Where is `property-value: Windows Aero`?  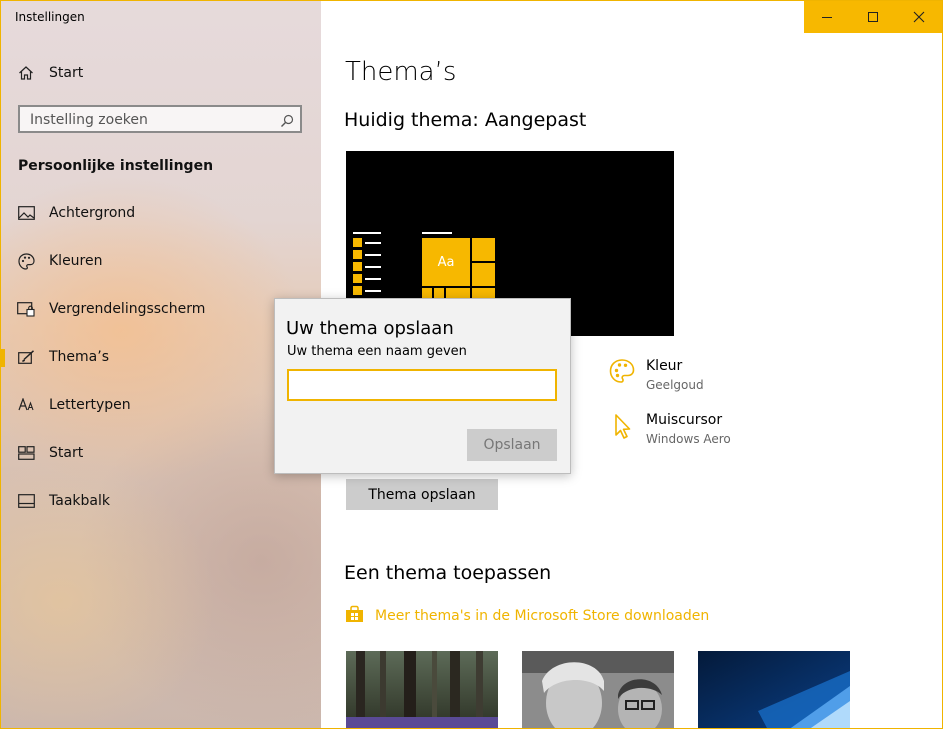 property-value: Windows Aero is located at coordinates (688, 439).